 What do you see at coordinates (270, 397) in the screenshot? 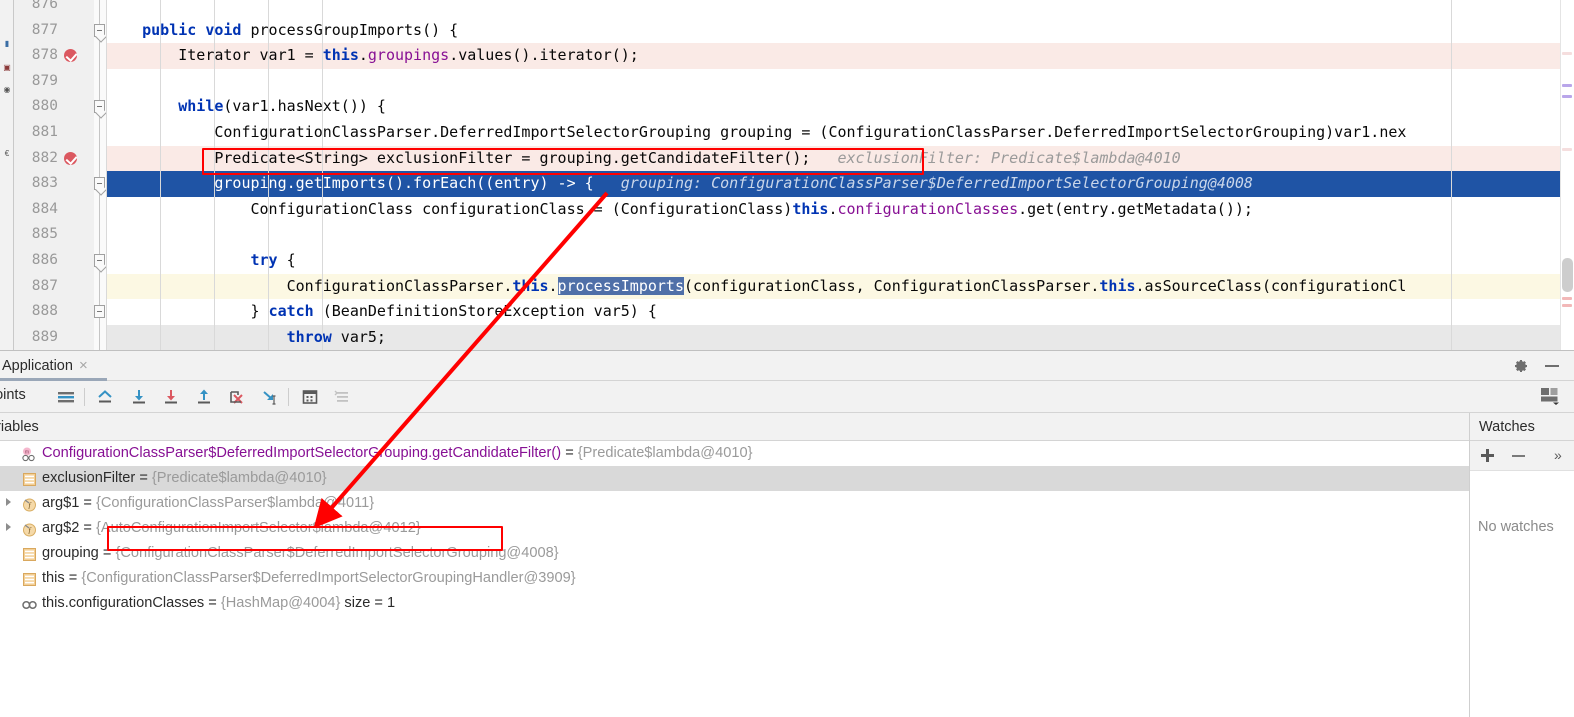
I see `run-to-cursor-icon` at bounding box center [270, 397].